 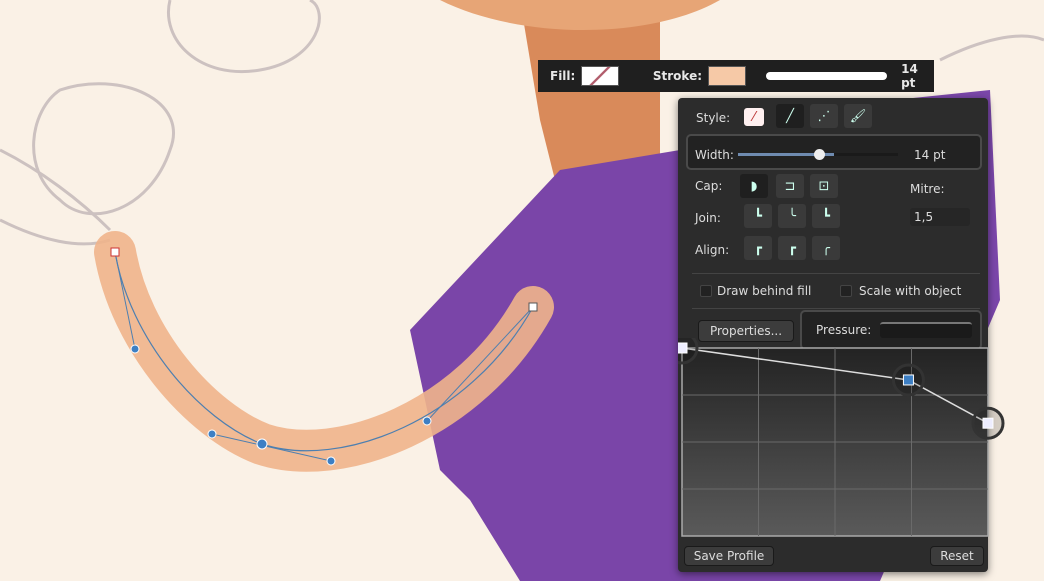 I want to click on pressure-label: Pressure:, so click(x=844, y=330).